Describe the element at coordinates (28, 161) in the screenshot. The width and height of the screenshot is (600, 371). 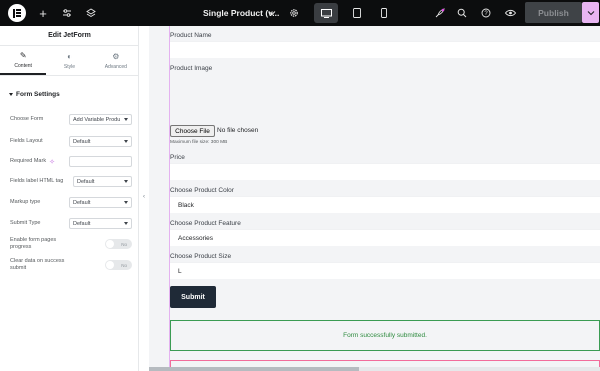
I see `control-label: Required Mark` at that location.